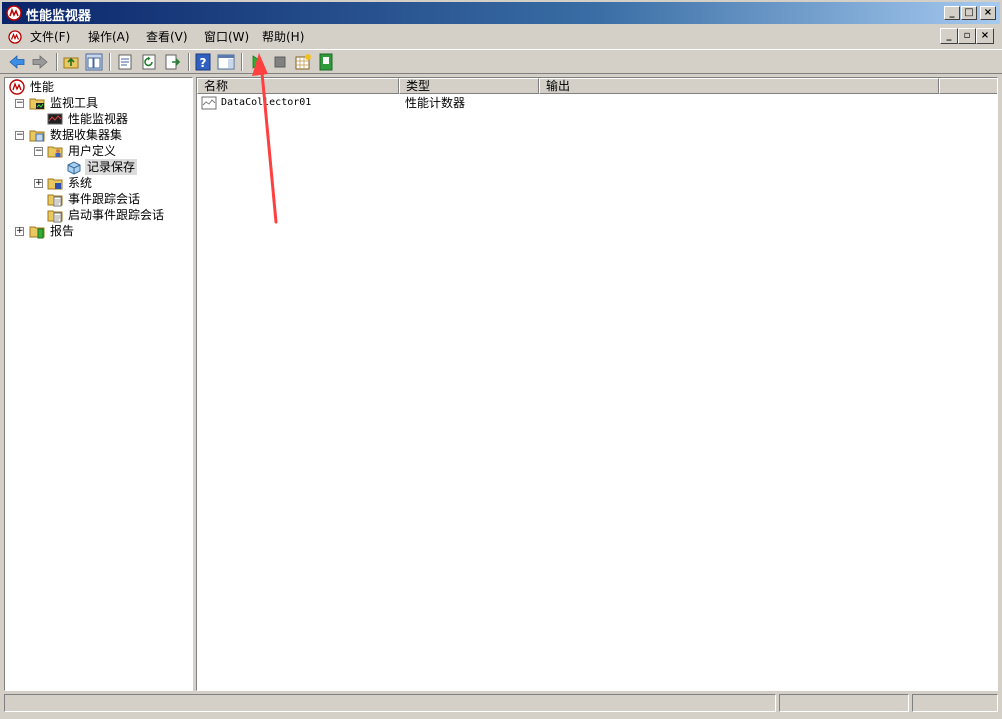 The width and height of the screenshot is (1002, 719). What do you see at coordinates (326, 62) in the screenshot?
I see `save-template-icon` at bounding box center [326, 62].